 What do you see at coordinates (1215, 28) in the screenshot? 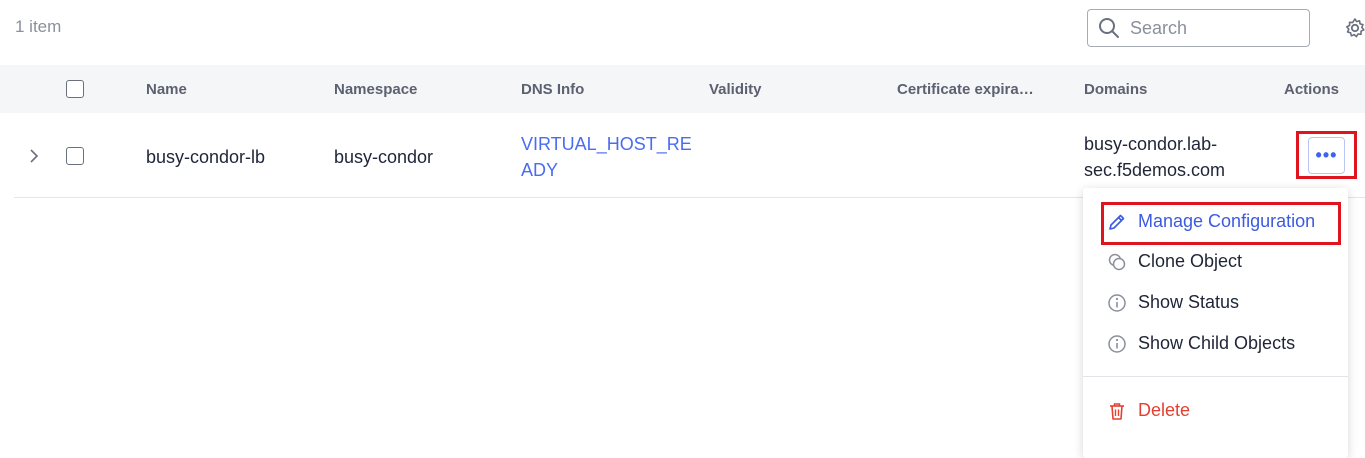
I see `search-input` at bounding box center [1215, 28].